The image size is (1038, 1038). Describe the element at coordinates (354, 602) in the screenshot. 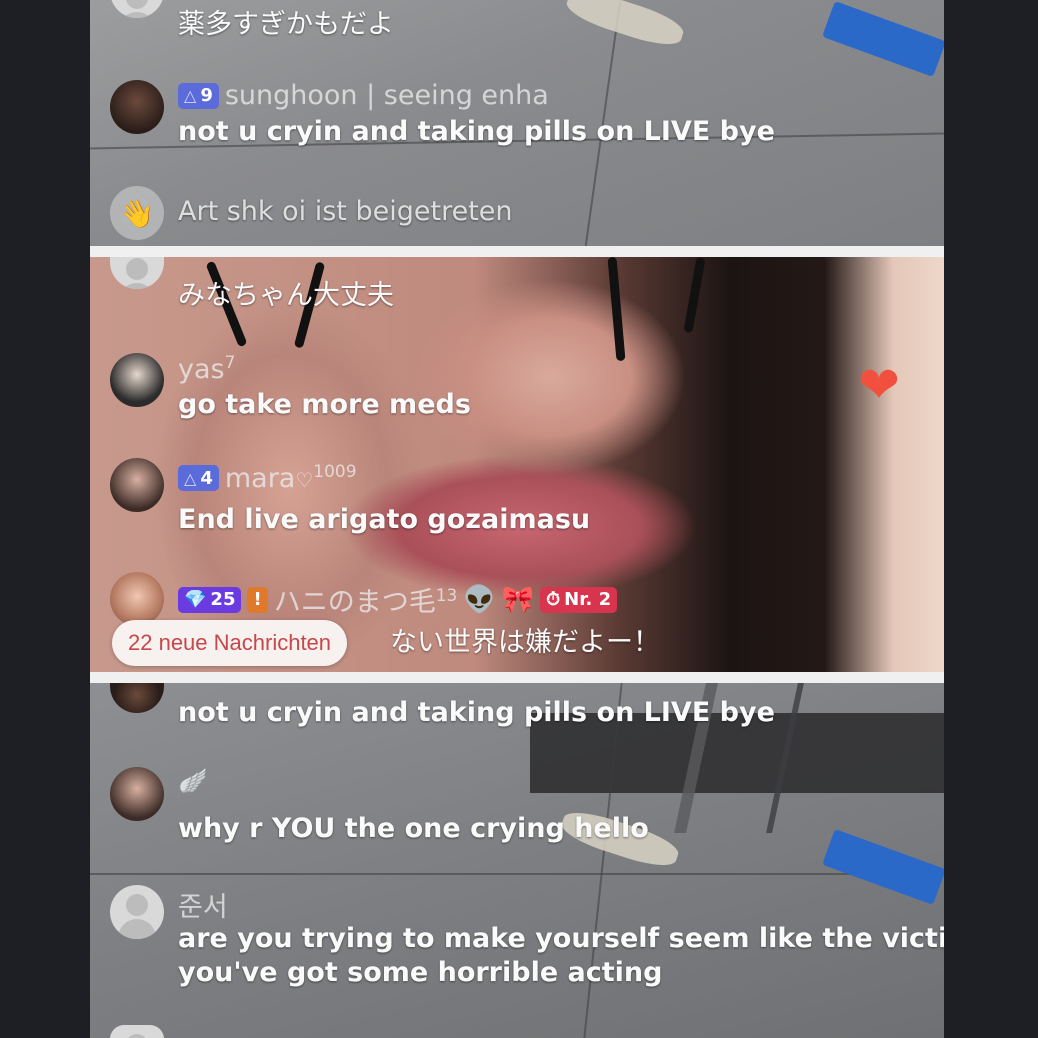

I see `chat-username-text: ハニのまつ毛` at that location.